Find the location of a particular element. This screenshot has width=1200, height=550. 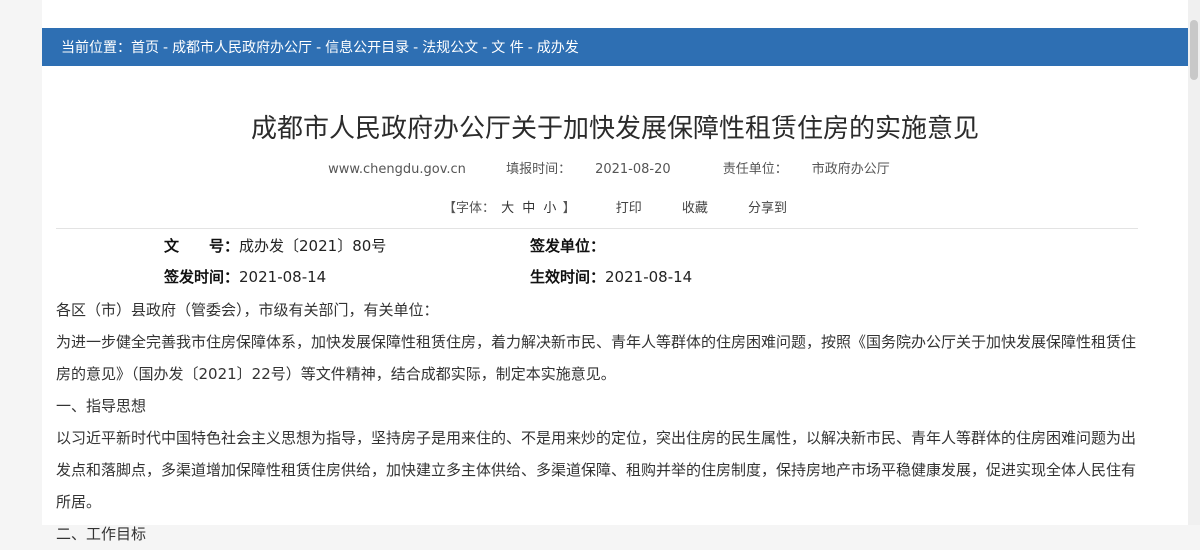

doc-number-label: 文 号： is located at coordinates (202, 246).